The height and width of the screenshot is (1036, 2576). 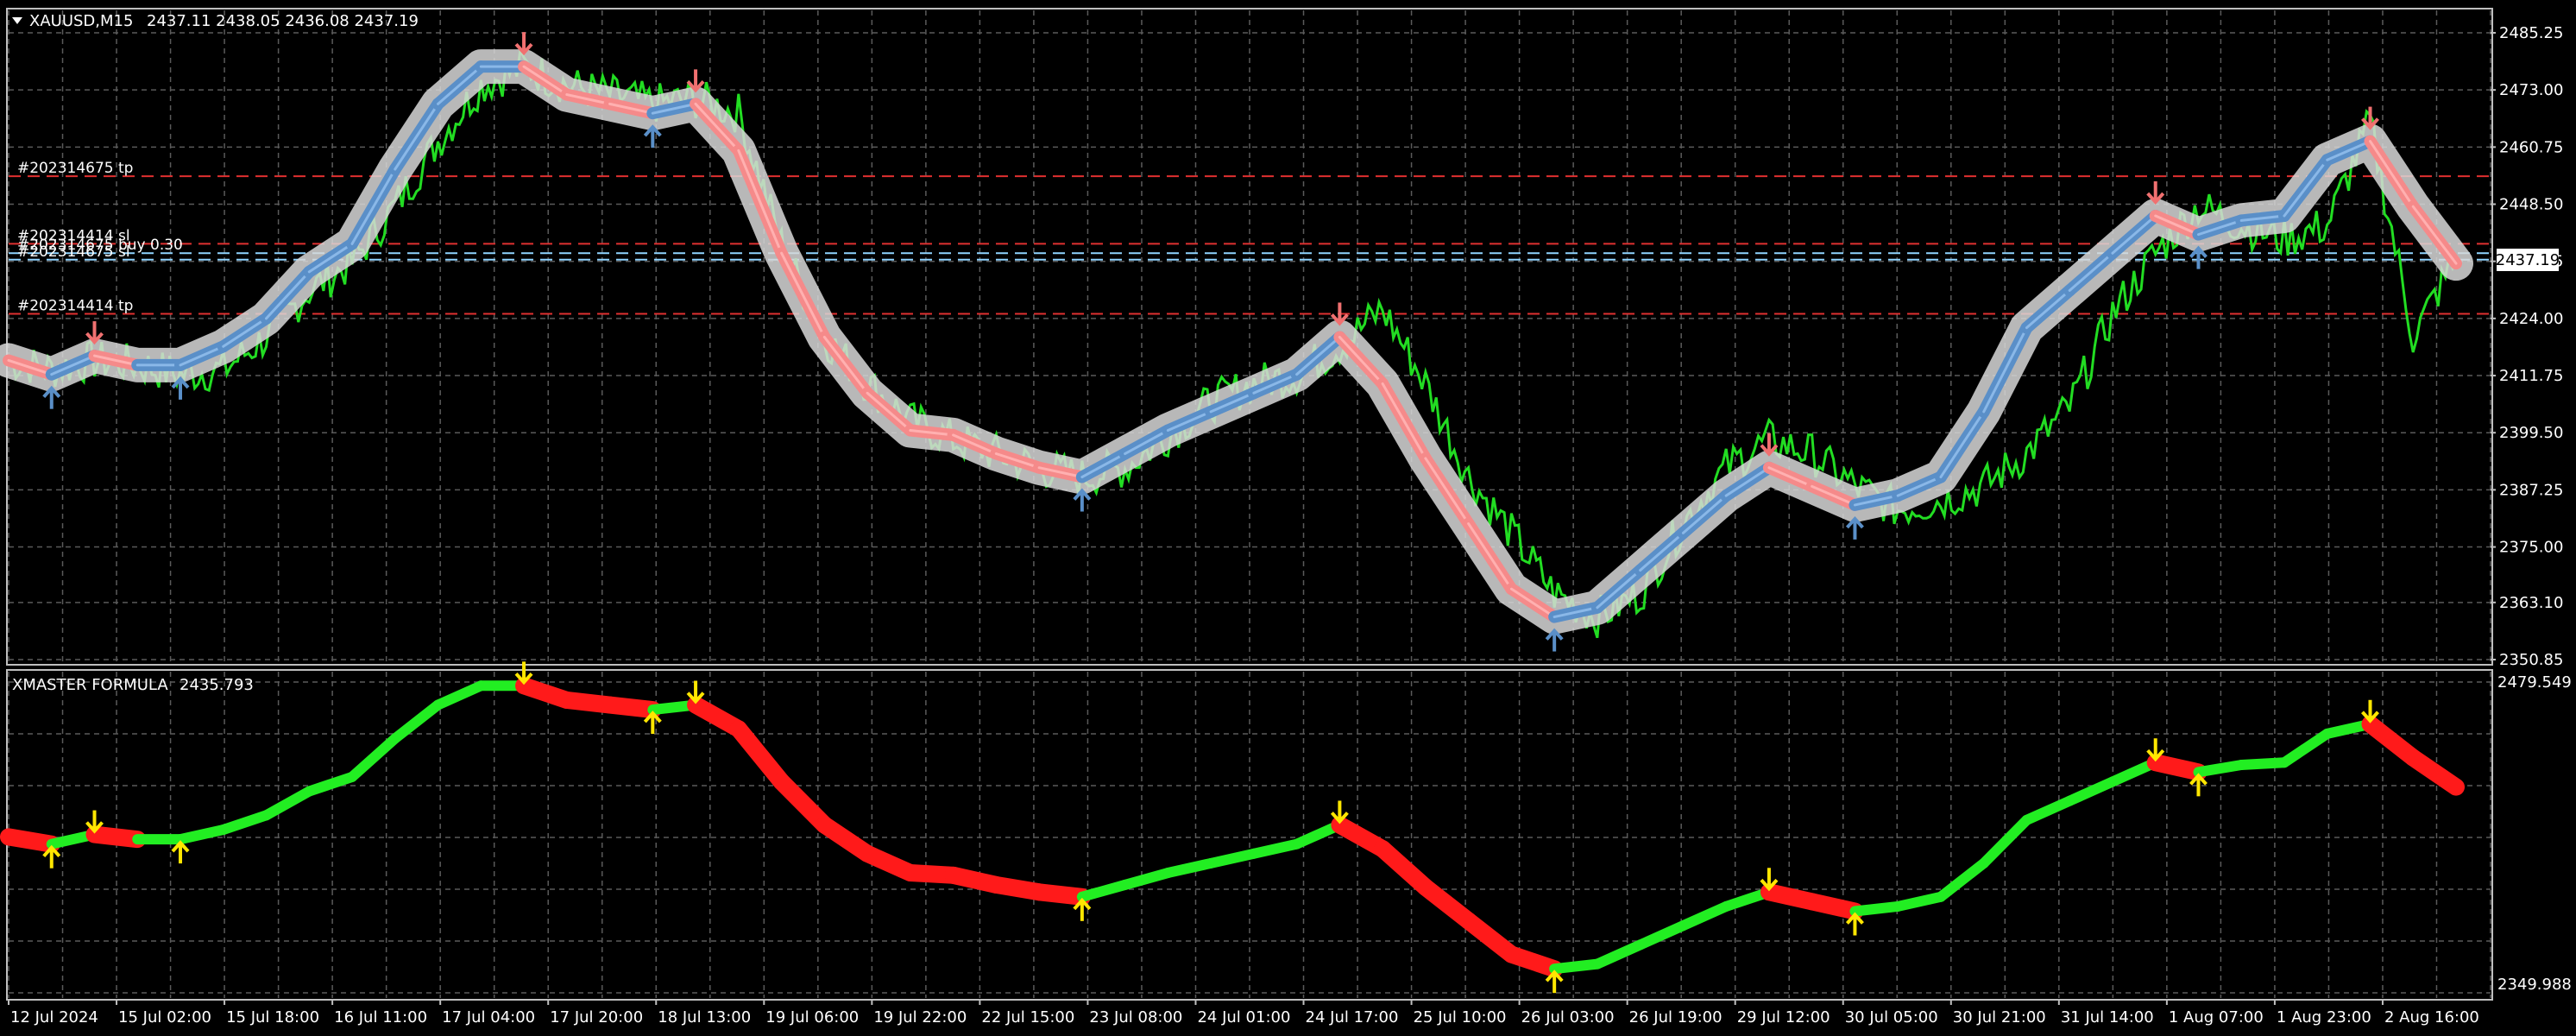 I want to click on time-tick-label: 24 Jul 01:00, so click(x=1244, y=1017).